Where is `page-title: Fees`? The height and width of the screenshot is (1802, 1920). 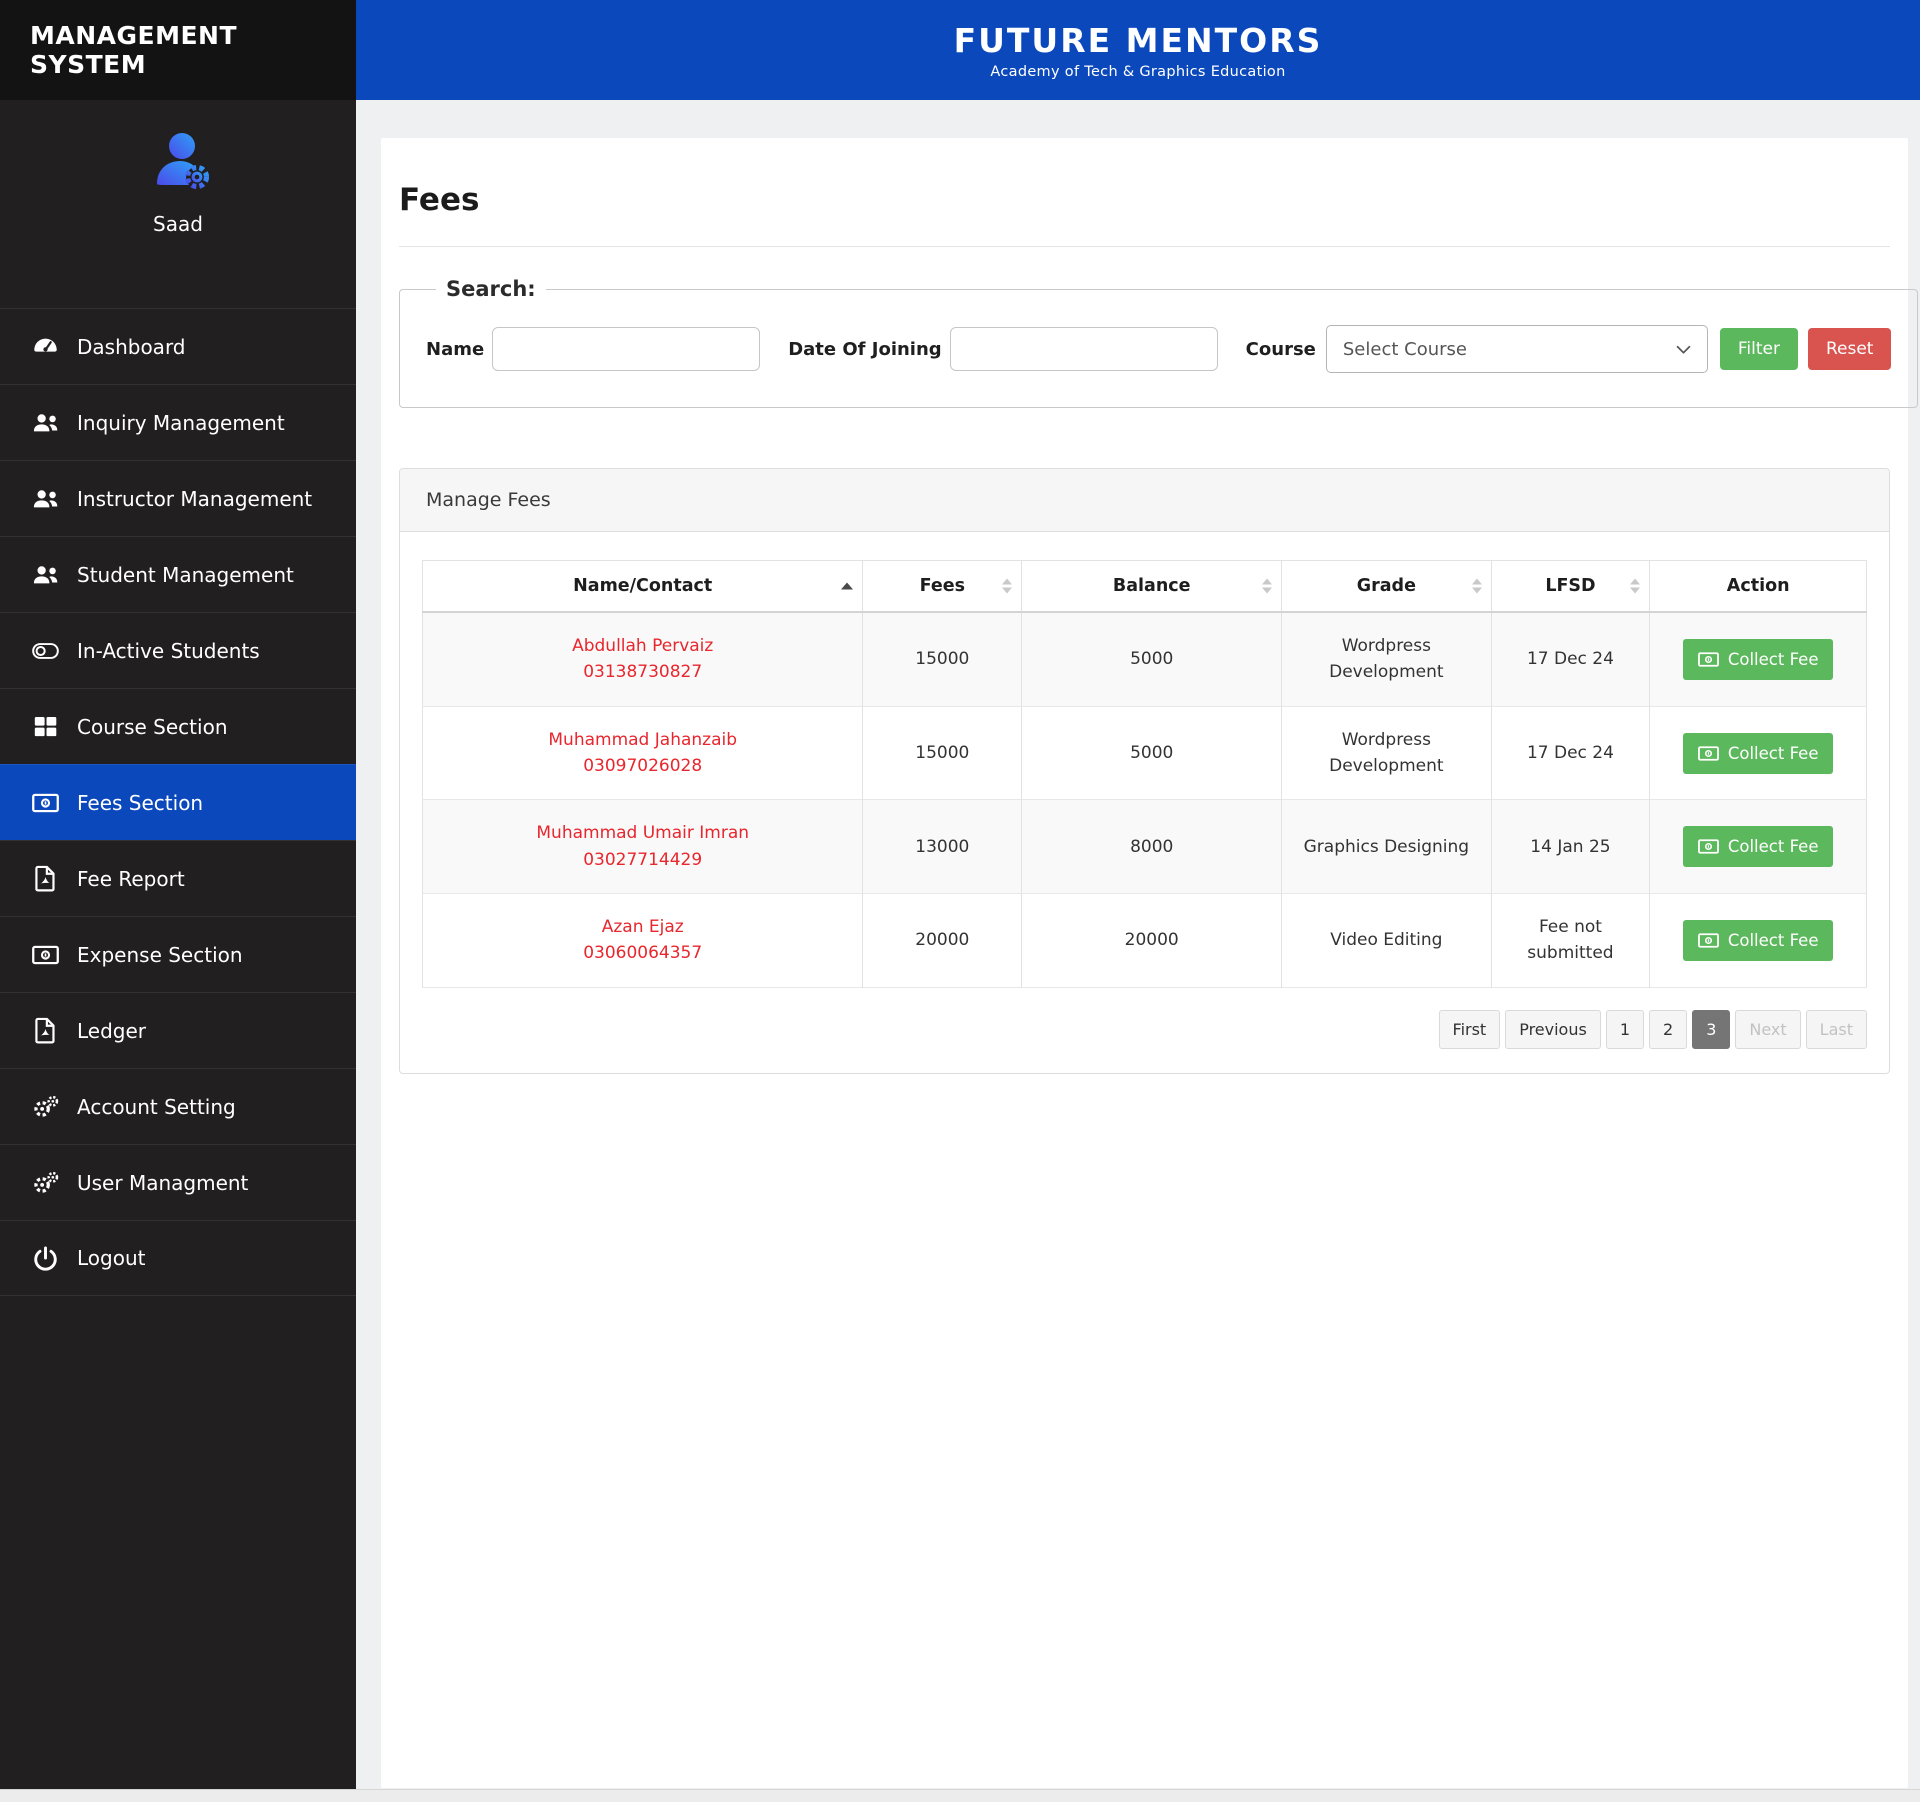 page-title: Fees is located at coordinates (439, 200).